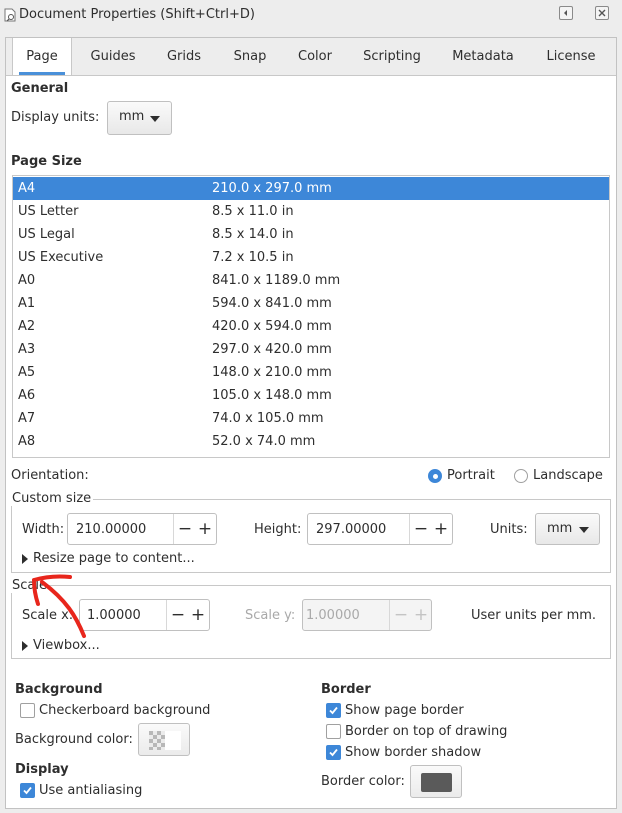  I want to click on orientation-label: Orientation:, so click(50, 475).